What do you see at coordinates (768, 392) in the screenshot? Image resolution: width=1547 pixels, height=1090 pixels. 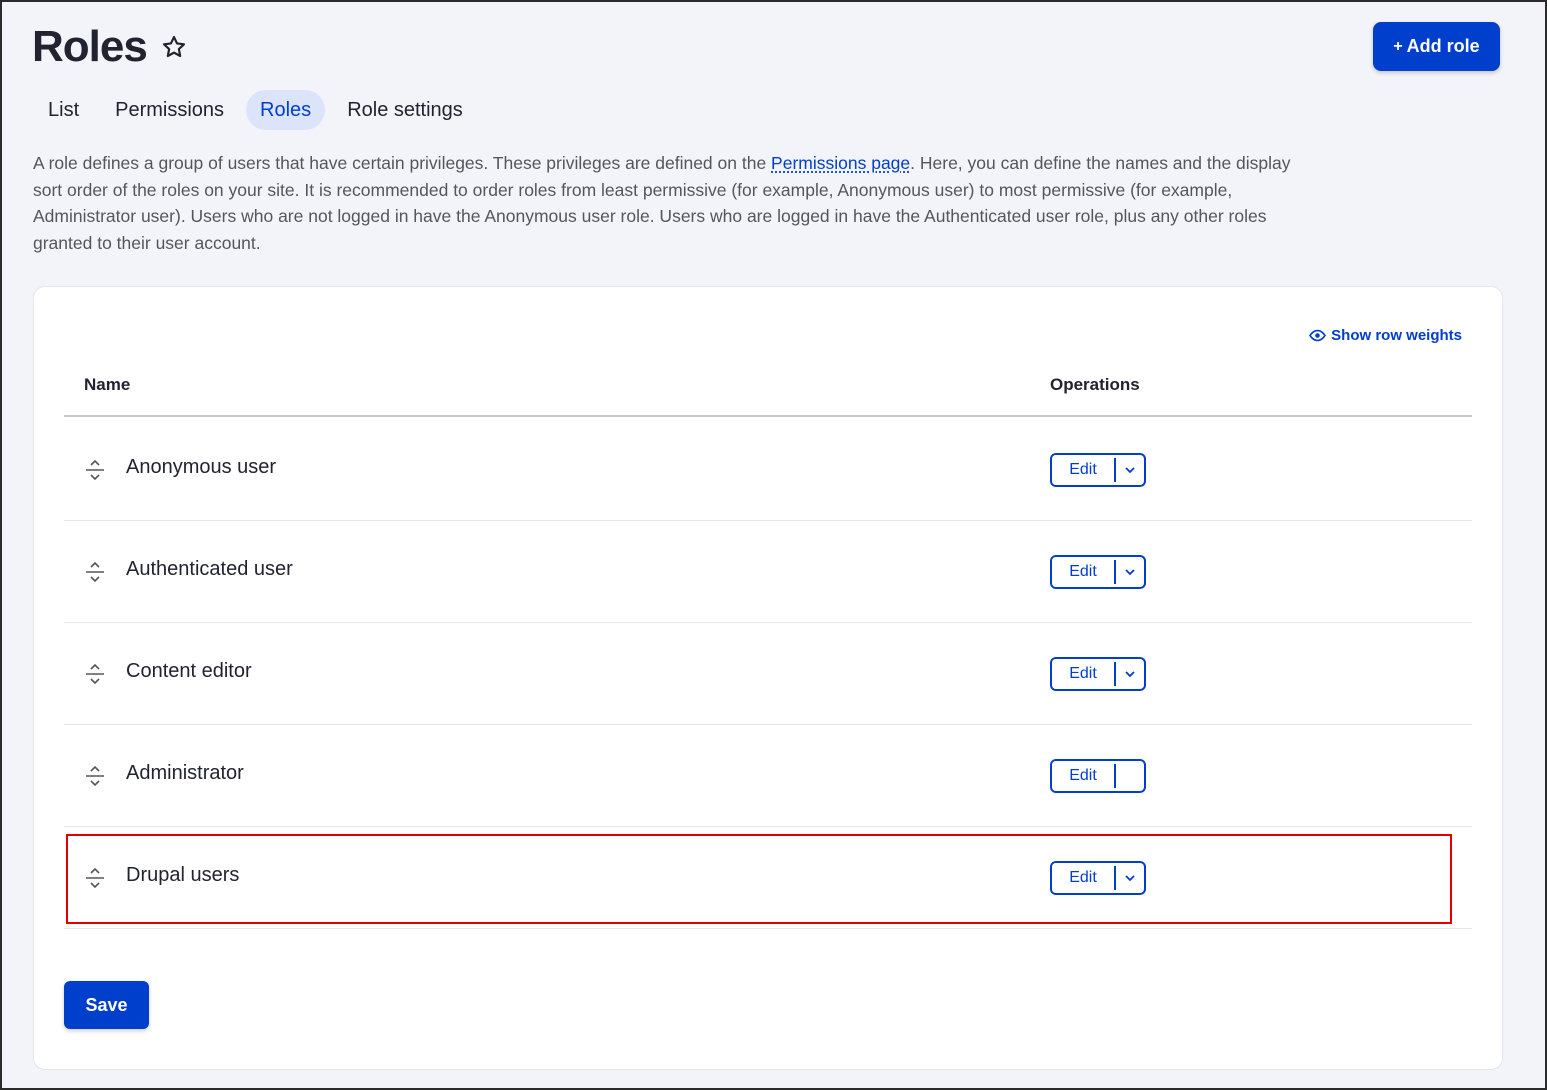 I see `table-header: Name Operations` at bounding box center [768, 392].